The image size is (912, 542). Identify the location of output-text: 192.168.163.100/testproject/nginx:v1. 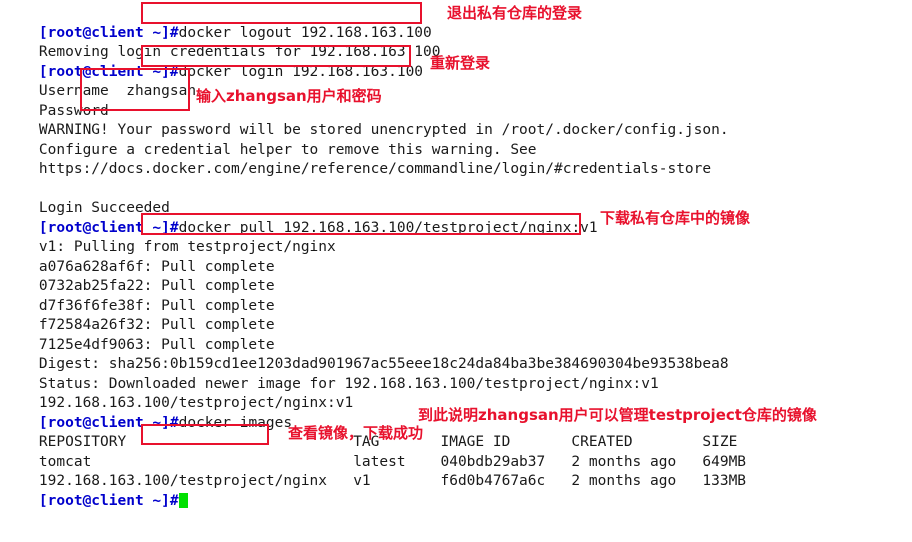
(196, 403).